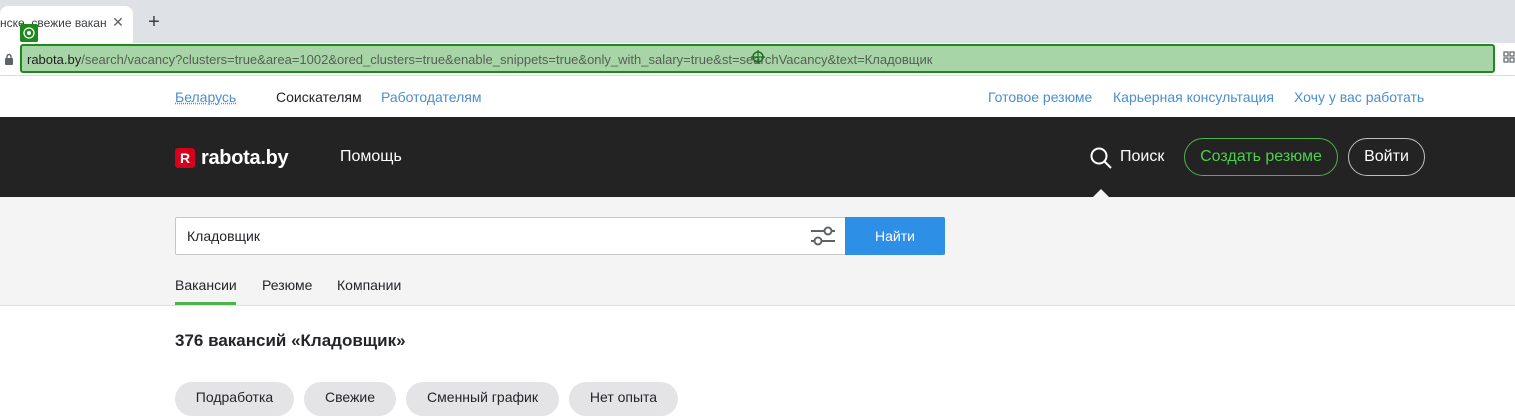 The width and height of the screenshot is (1515, 416). Describe the element at coordinates (205, 97) in the screenshot. I see `region-selector: Беларусь` at that location.